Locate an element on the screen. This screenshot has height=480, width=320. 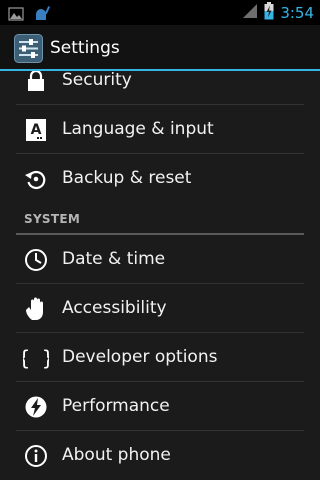
clock-icon is located at coordinates (36, 260).